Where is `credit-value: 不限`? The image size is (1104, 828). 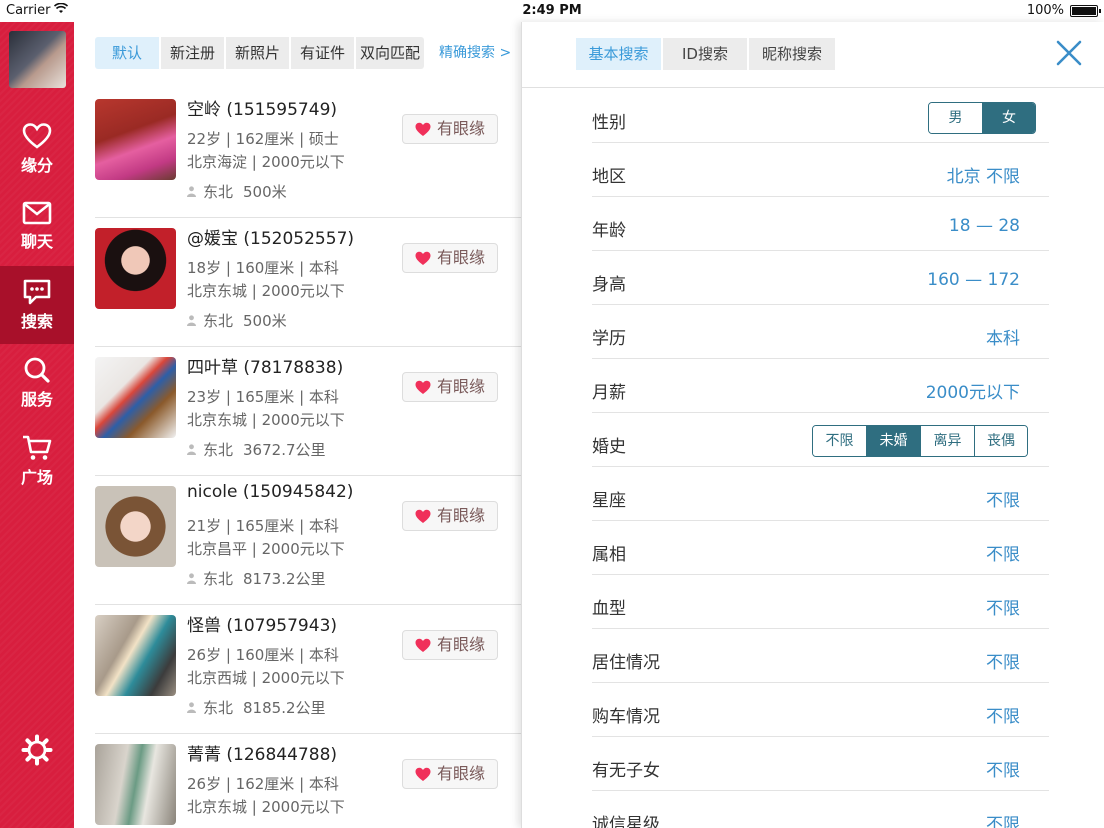
credit-value: 不限 is located at coordinates (1003, 819).